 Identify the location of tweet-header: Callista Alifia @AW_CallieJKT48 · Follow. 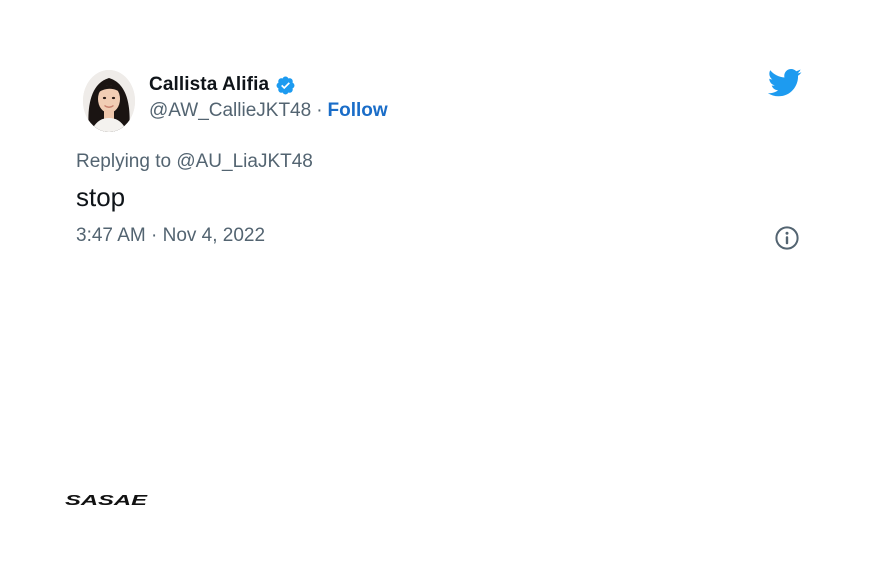
(441, 101).